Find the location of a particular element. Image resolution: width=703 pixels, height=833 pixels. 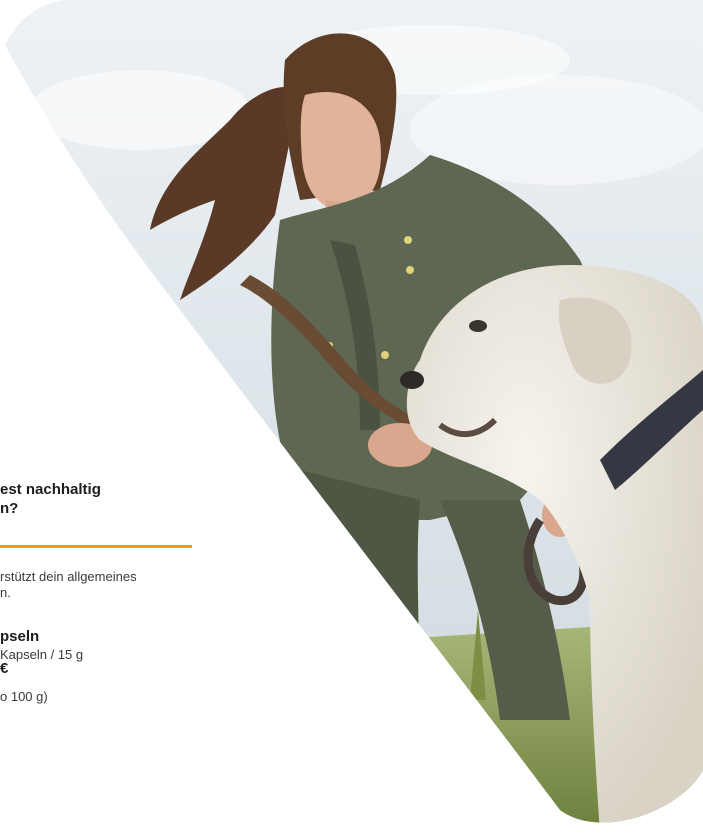

product-unit-price: o 100 g) is located at coordinates (24, 696).